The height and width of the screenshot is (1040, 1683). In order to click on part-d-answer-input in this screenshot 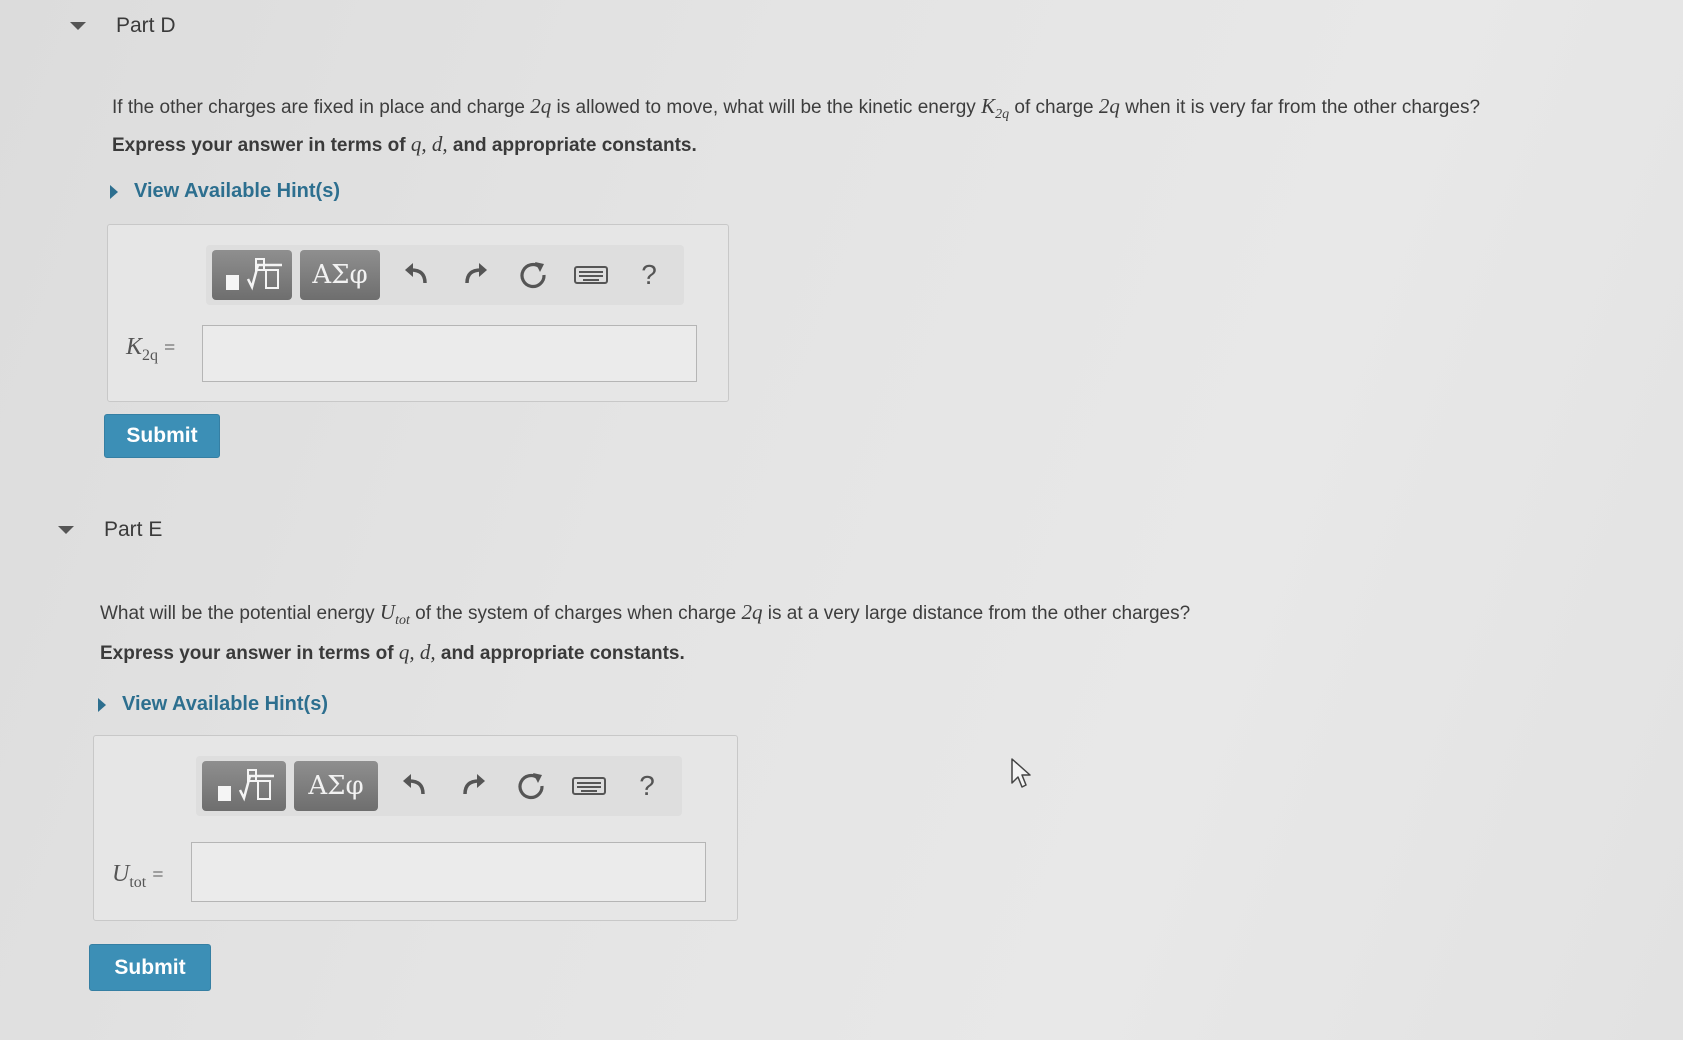, I will do `click(449, 353)`.